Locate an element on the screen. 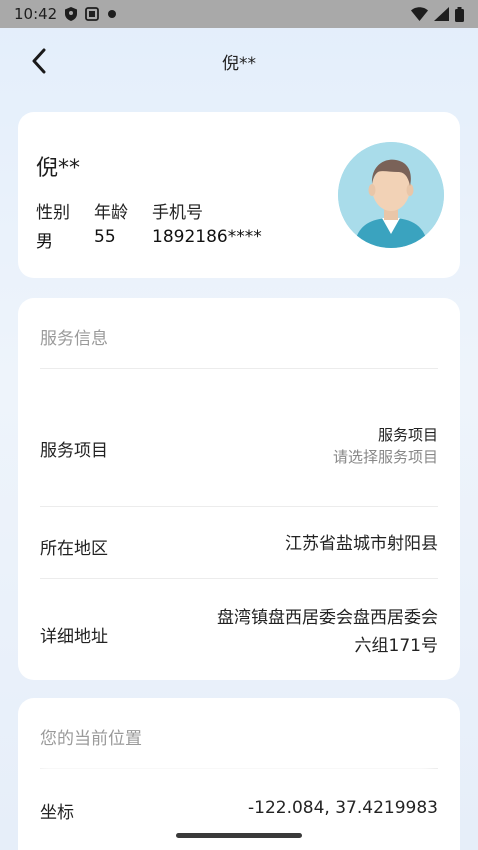 Image resolution: width=478 pixels, height=850 pixels. address-line-1: 盘湾镇盘西居委会盘西居委会 is located at coordinates (327, 618).